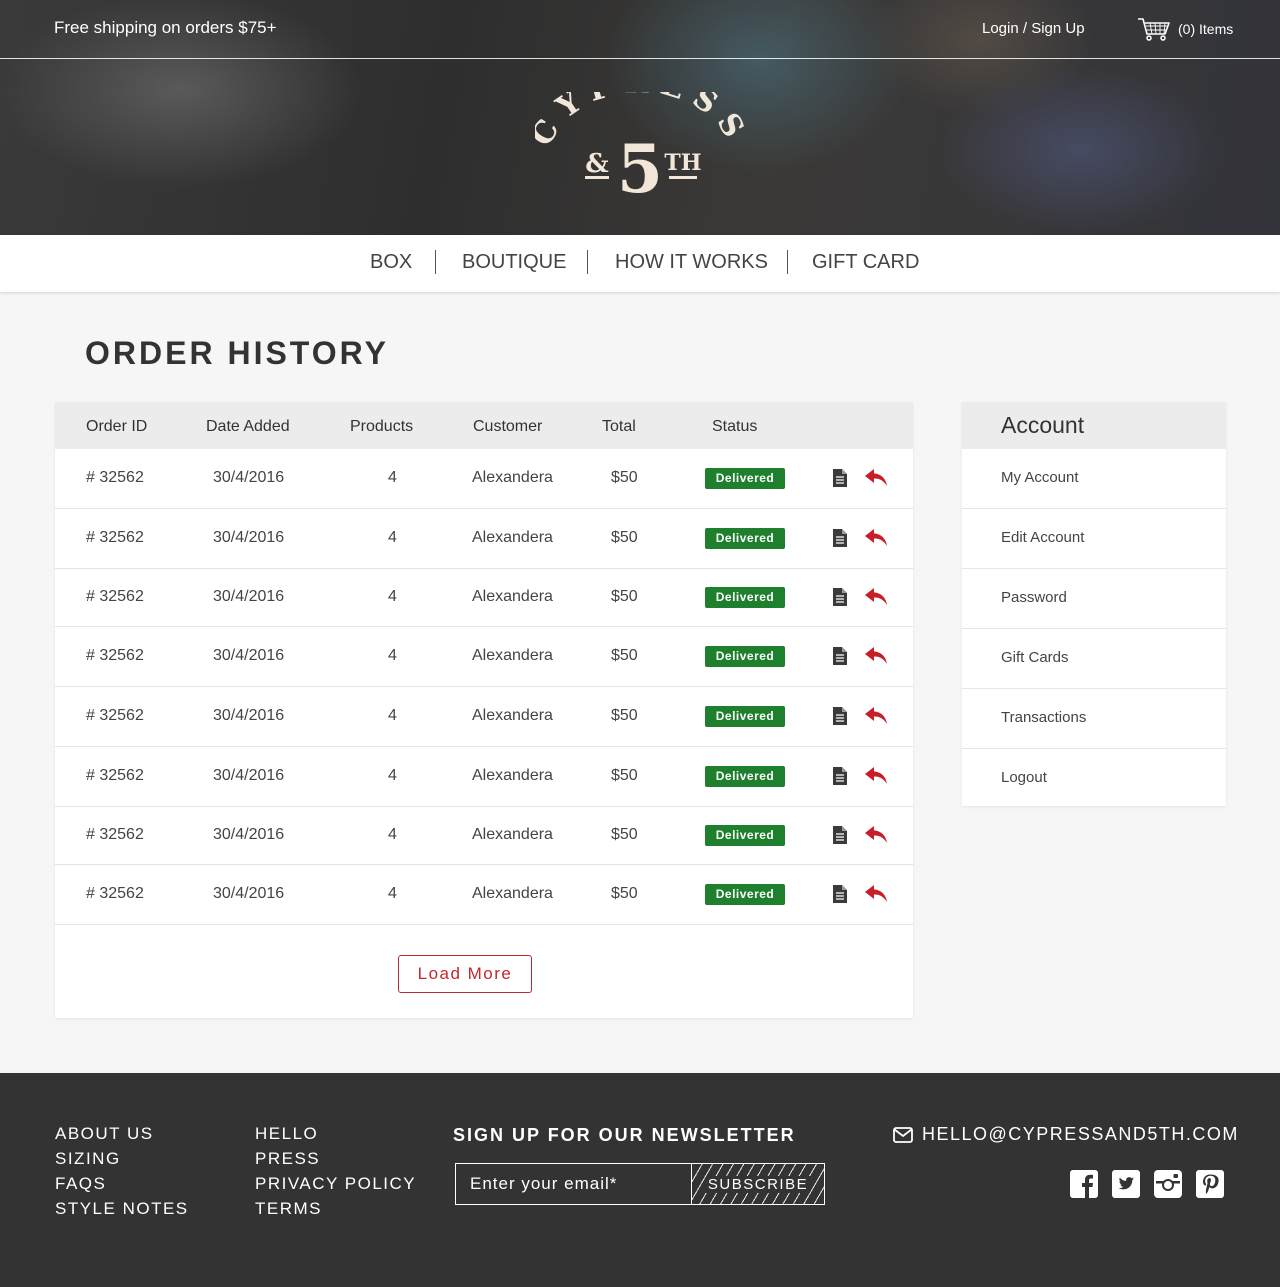 This screenshot has height=1287, width=1280. What do you see at coordinates (391, 262) in the screenshot?
I see `nav-box: BOX` at bounding box center [391, 262].